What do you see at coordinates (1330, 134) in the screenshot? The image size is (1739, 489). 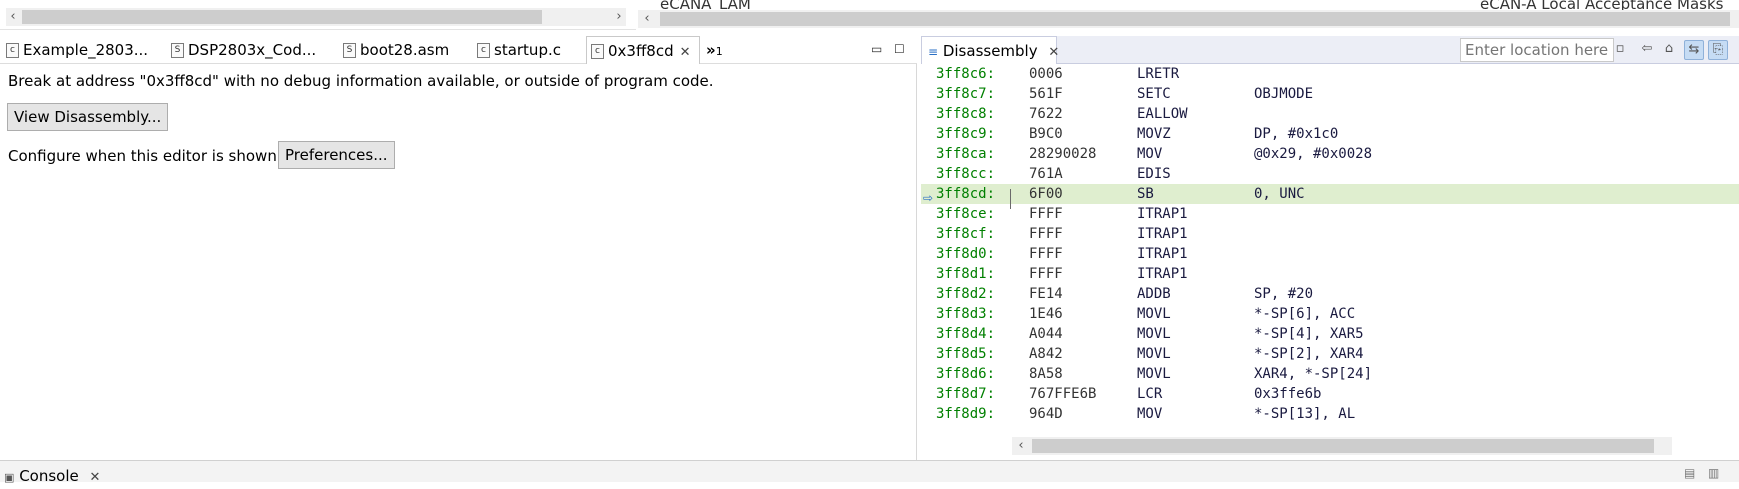 I see `disassembly-row: 3ff8c9: B9C0 MOVZ DP, #0x1c0` at bounding box center [1330, 134].